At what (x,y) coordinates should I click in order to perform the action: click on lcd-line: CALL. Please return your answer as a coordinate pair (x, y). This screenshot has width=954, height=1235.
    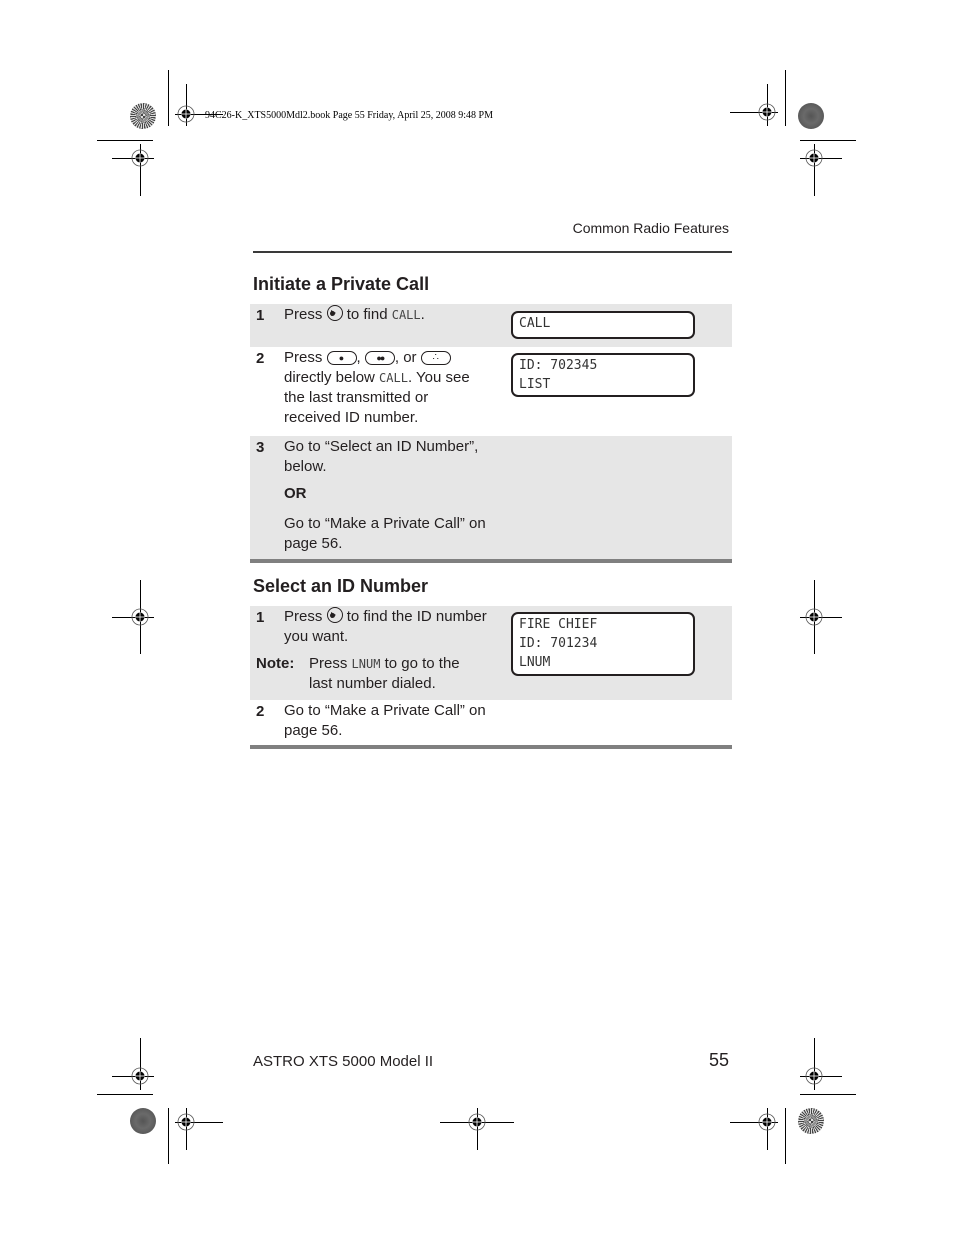
    Looking at the image, I should click on (535, 323).